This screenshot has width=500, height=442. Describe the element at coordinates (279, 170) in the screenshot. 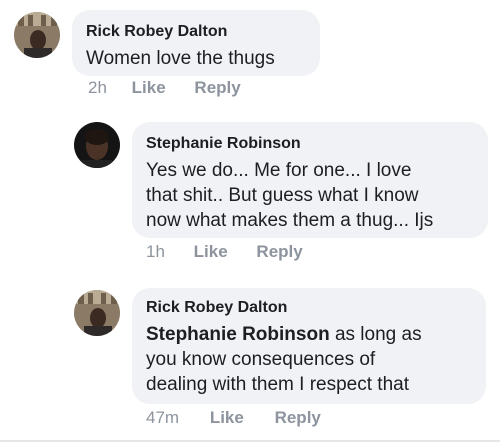

I see `comment-text-line: Yes we do... Me for one... I love` at that location.